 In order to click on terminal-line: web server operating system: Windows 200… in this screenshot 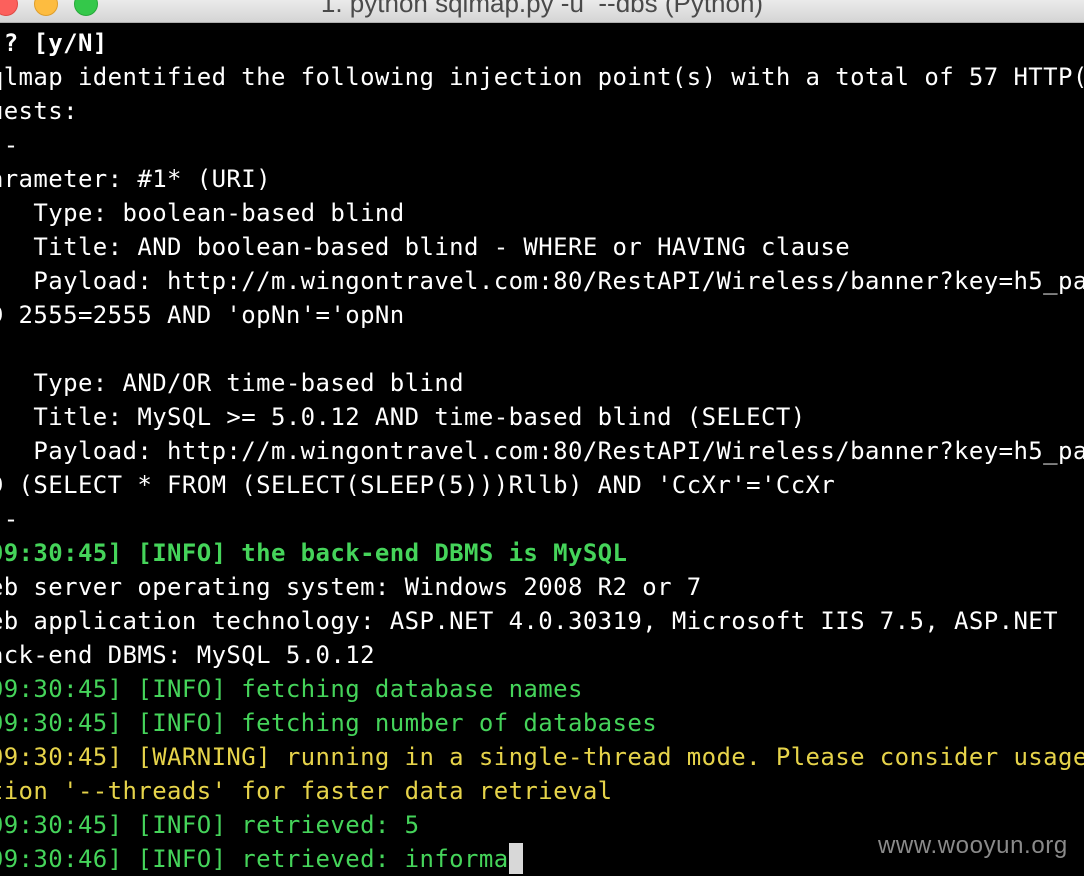, I will do `click(351, 587)`.